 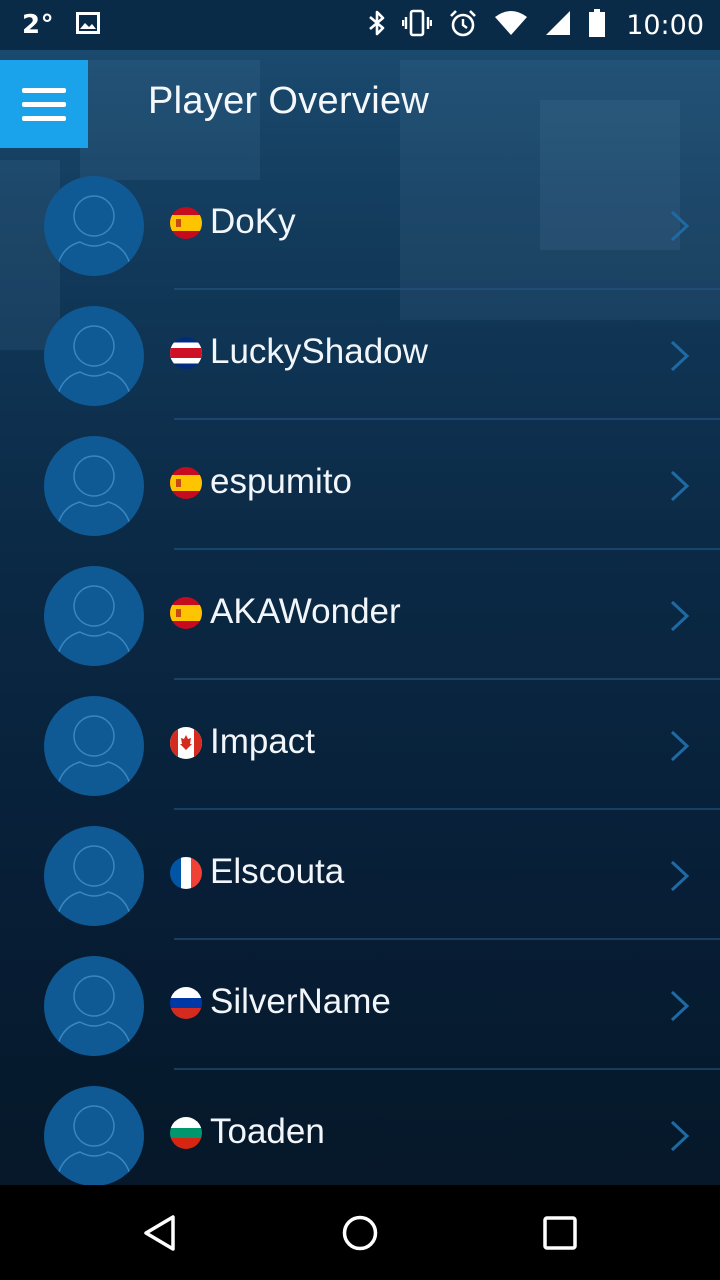 What do you see at coordinates (360, 1127) in the screenshot?
I see `player-row: Toaden` at bounding box center [360, 1127].